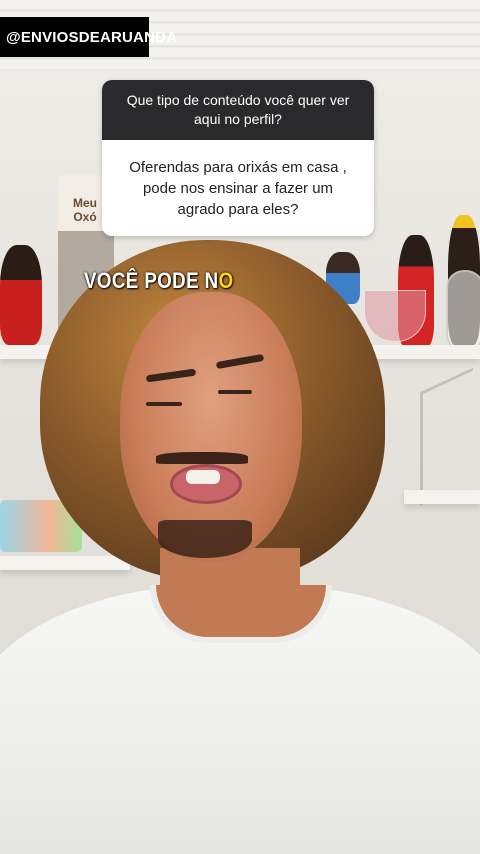 This screenshot has height=854, width=480. Describe the element at coordinates (203, 477) in the screenshot. I see `teeth` at that location.